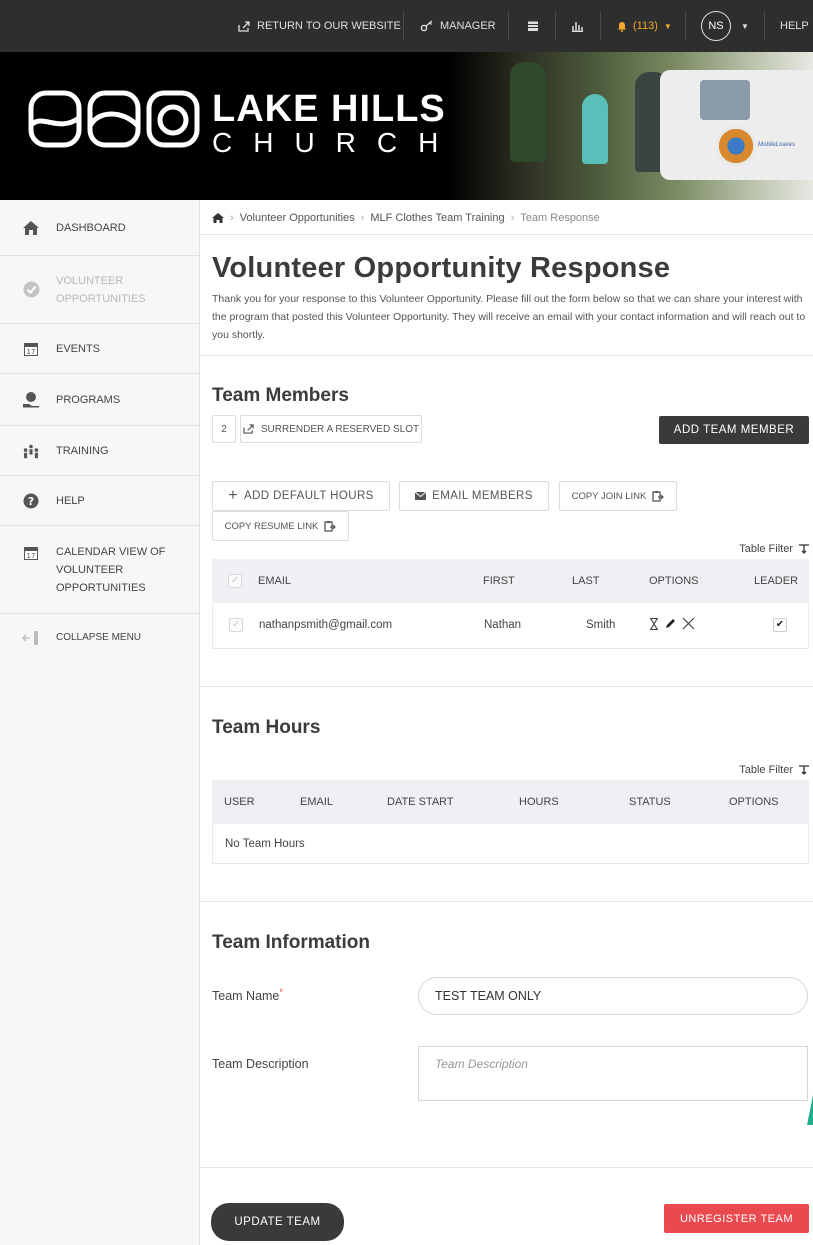  What do you see at coordinates (340, 429) in the screenshot?
I see `surrender-slot-label: SURRENDER A RESERVED SLOT` at bounding box center [340, 429].